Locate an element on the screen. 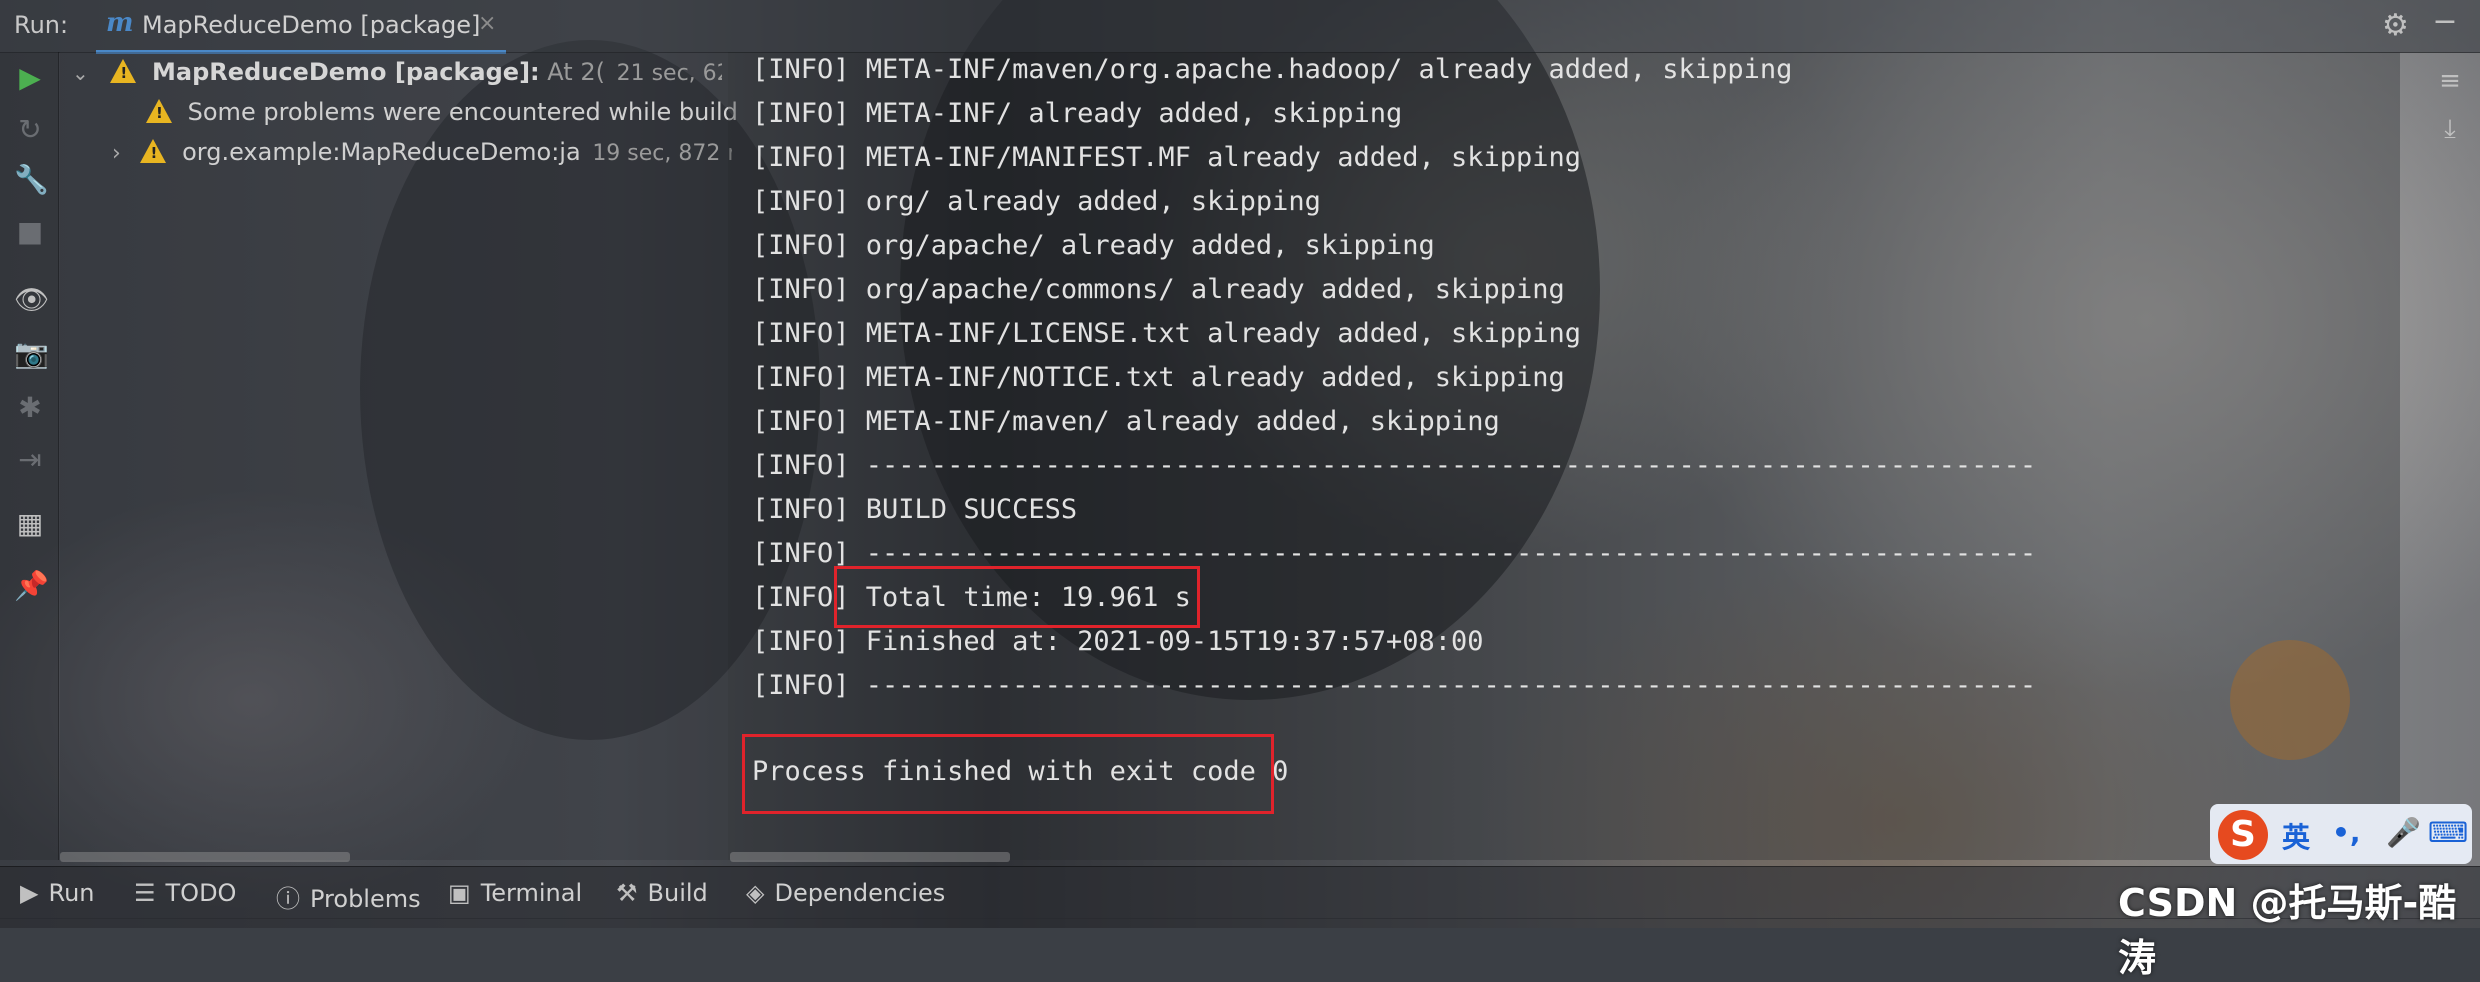 The height and width of the screenshot is (982, 2480). eye-icon: 👁 is located at coordinates (32, 300).